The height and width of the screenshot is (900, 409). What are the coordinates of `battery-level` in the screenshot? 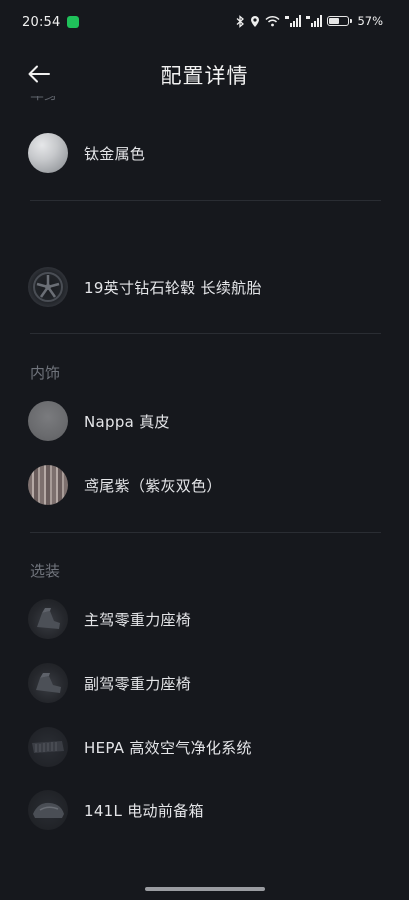 It's located at (334, 21).